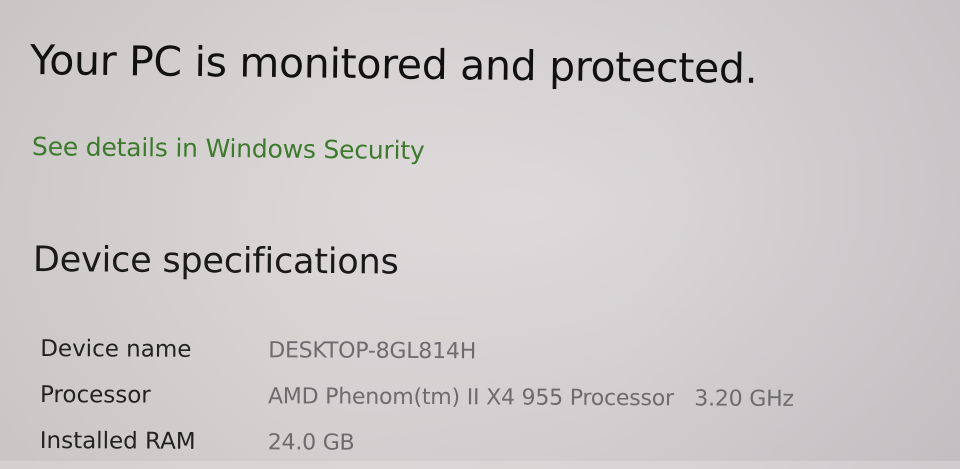  I want to click on spec-label-installed-ram: Installed RAM, so click(117, 441).